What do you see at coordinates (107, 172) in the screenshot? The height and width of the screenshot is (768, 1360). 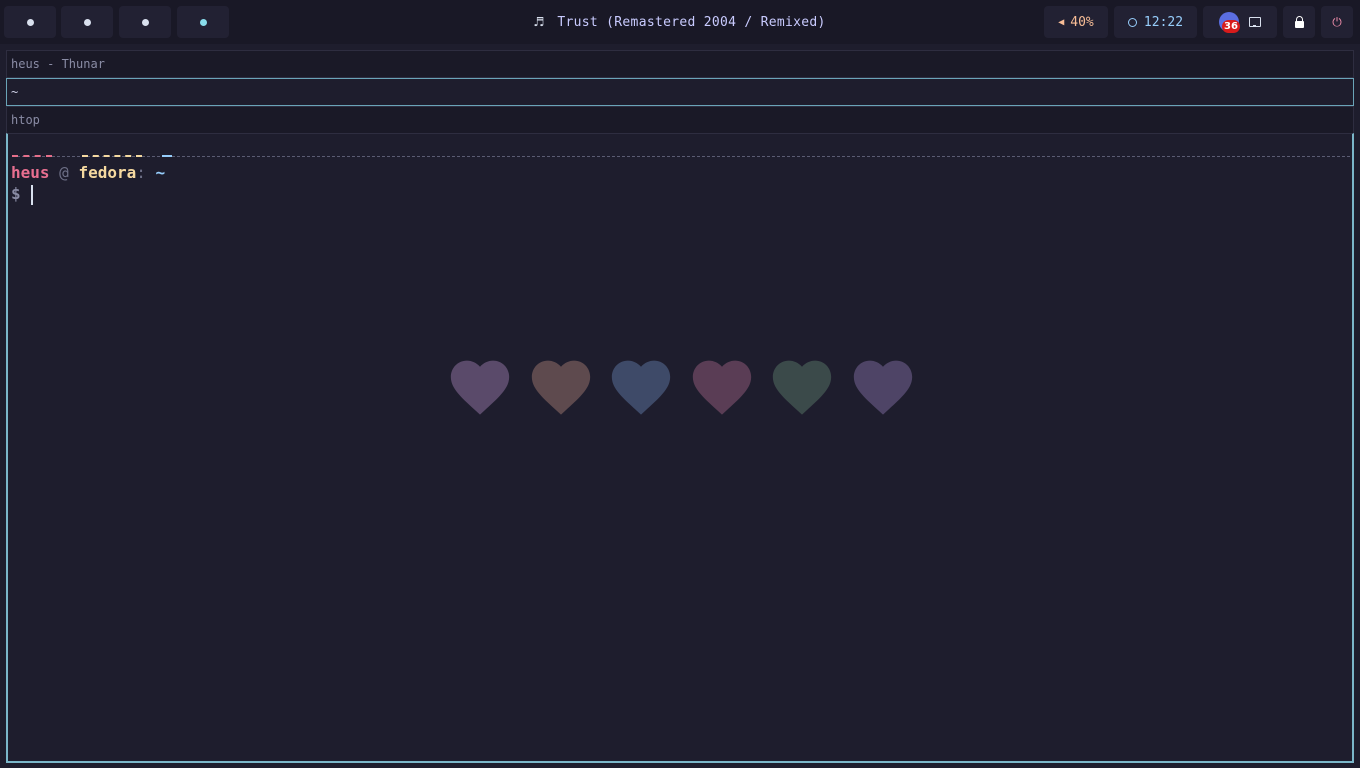 I see `prompt-host: fedora` at bounding box center [107, 172].